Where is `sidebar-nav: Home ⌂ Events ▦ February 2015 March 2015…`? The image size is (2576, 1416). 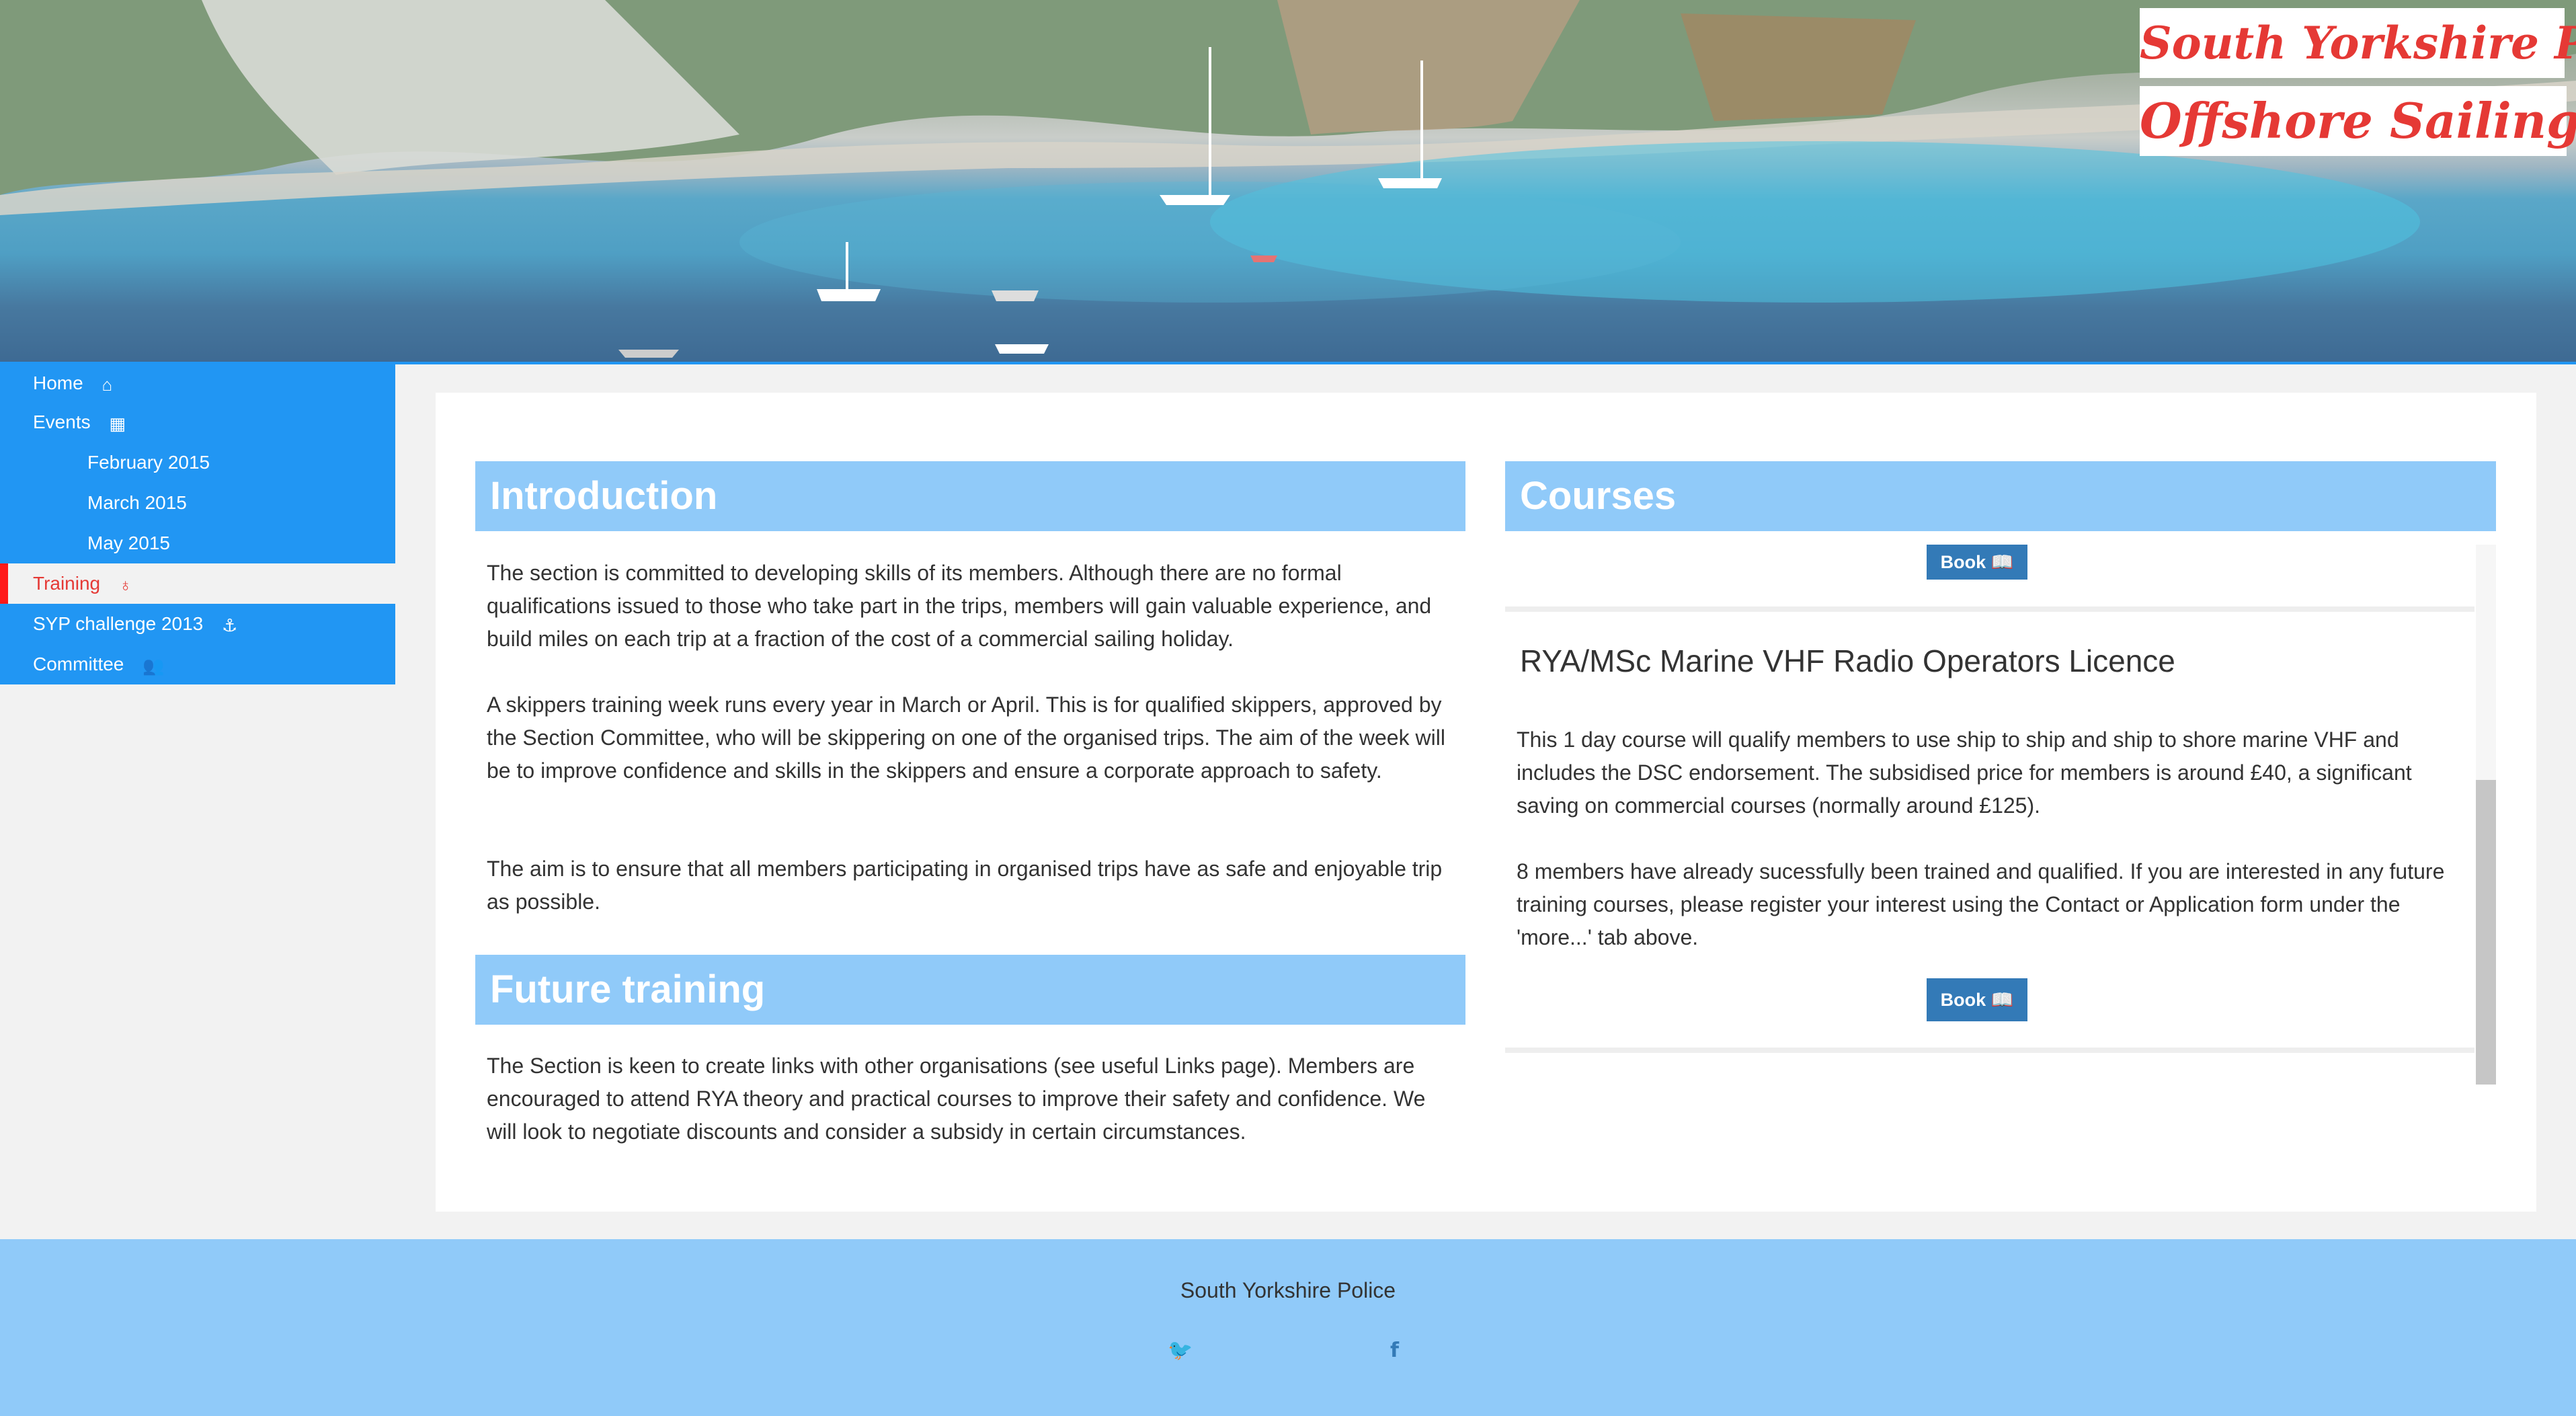 sidebar-nav: Home ⌂ Events ▦ February 2015 March 2015… is located at coordinates (197, 524).